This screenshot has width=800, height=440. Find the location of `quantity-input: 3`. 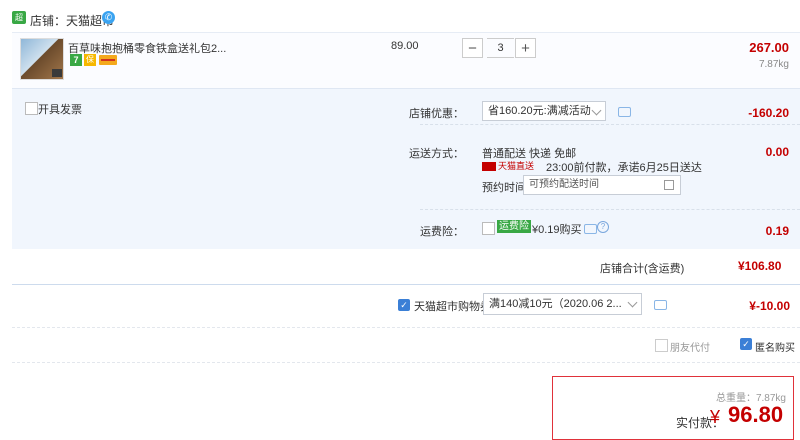

quantity-input: 3 is located at coordinates (500, 48).